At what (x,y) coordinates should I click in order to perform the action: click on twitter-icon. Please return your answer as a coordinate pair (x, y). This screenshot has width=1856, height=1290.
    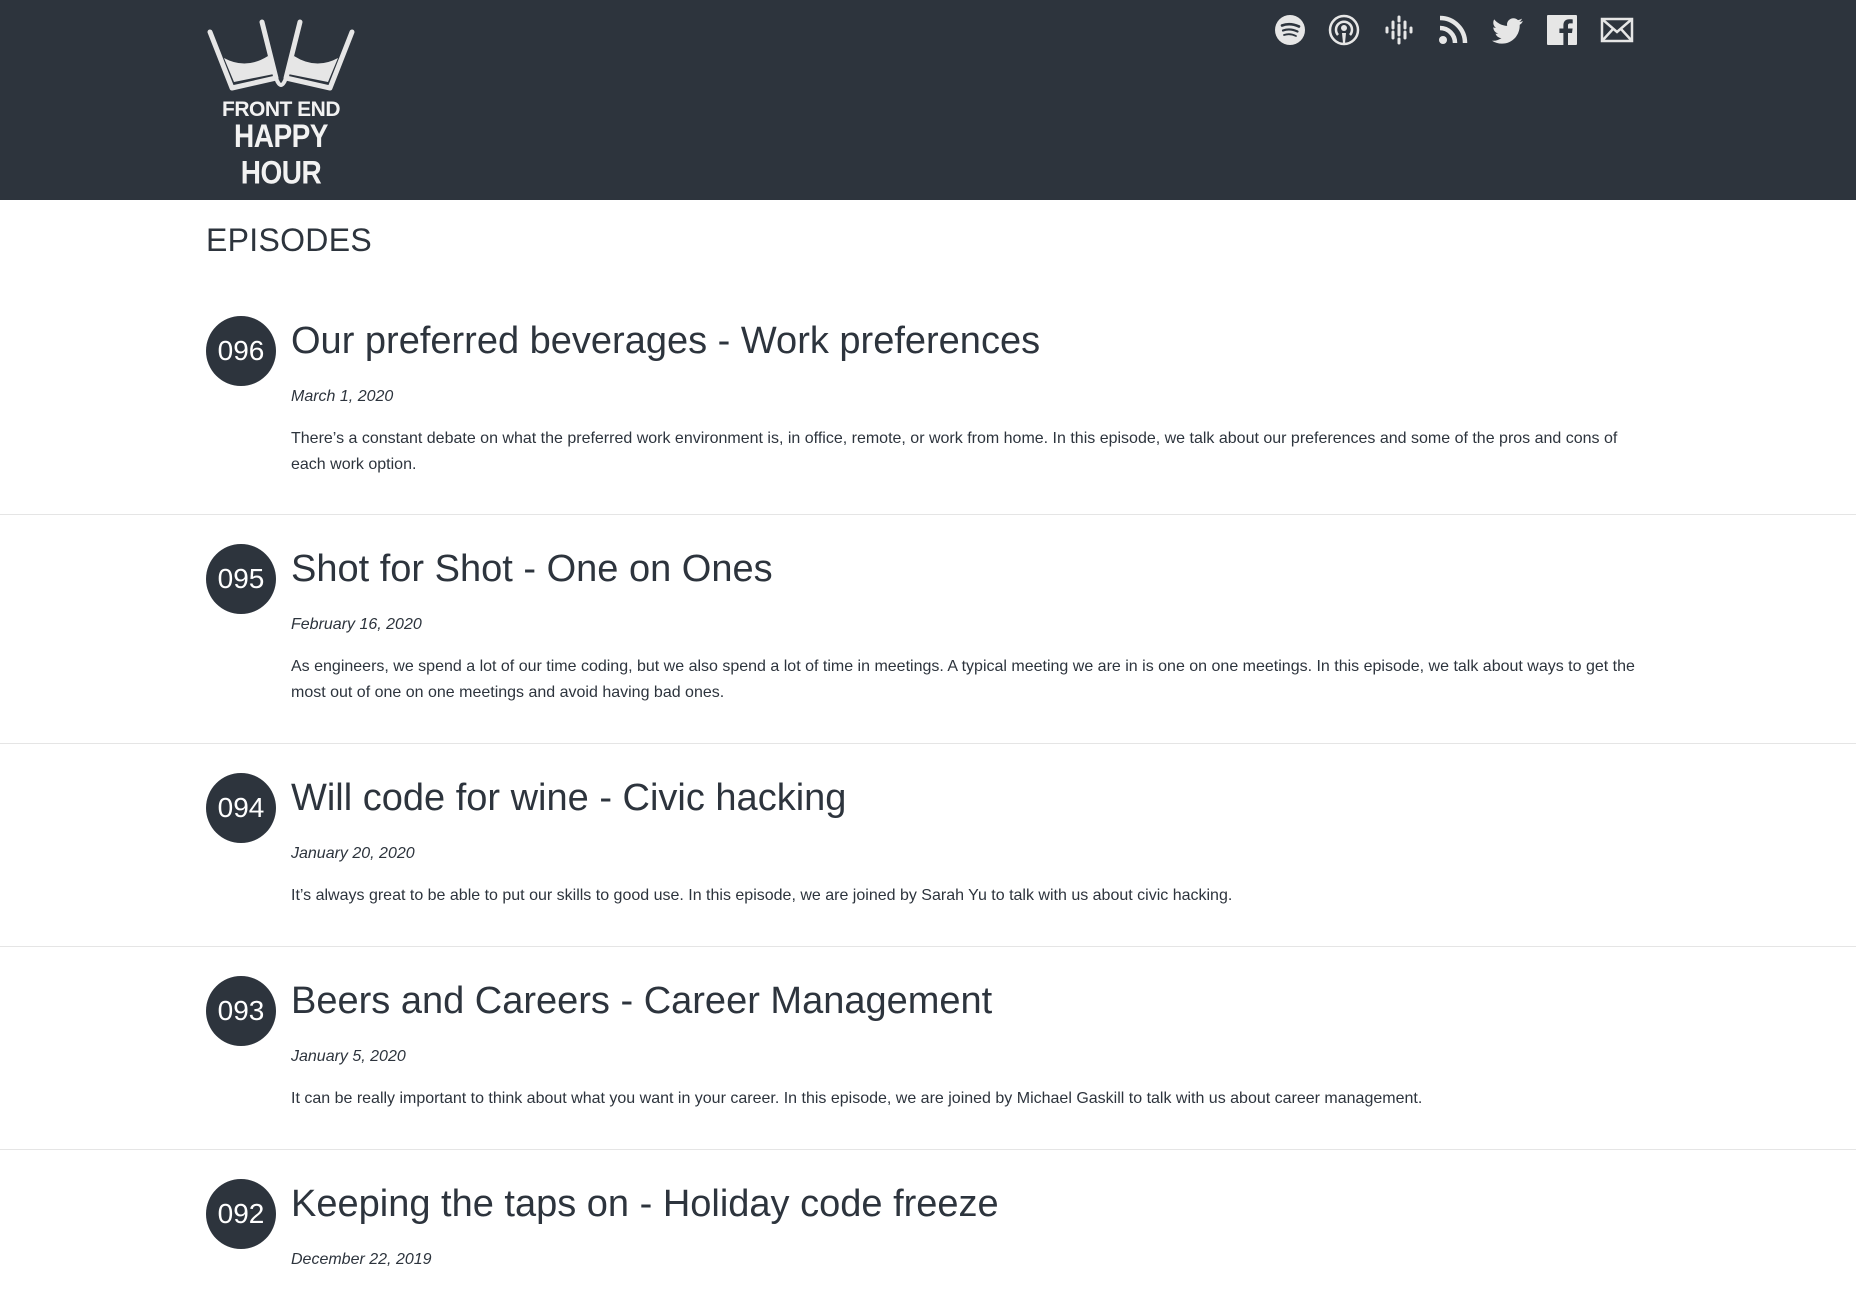
    Looking at the image, I should click on (1508, 30).